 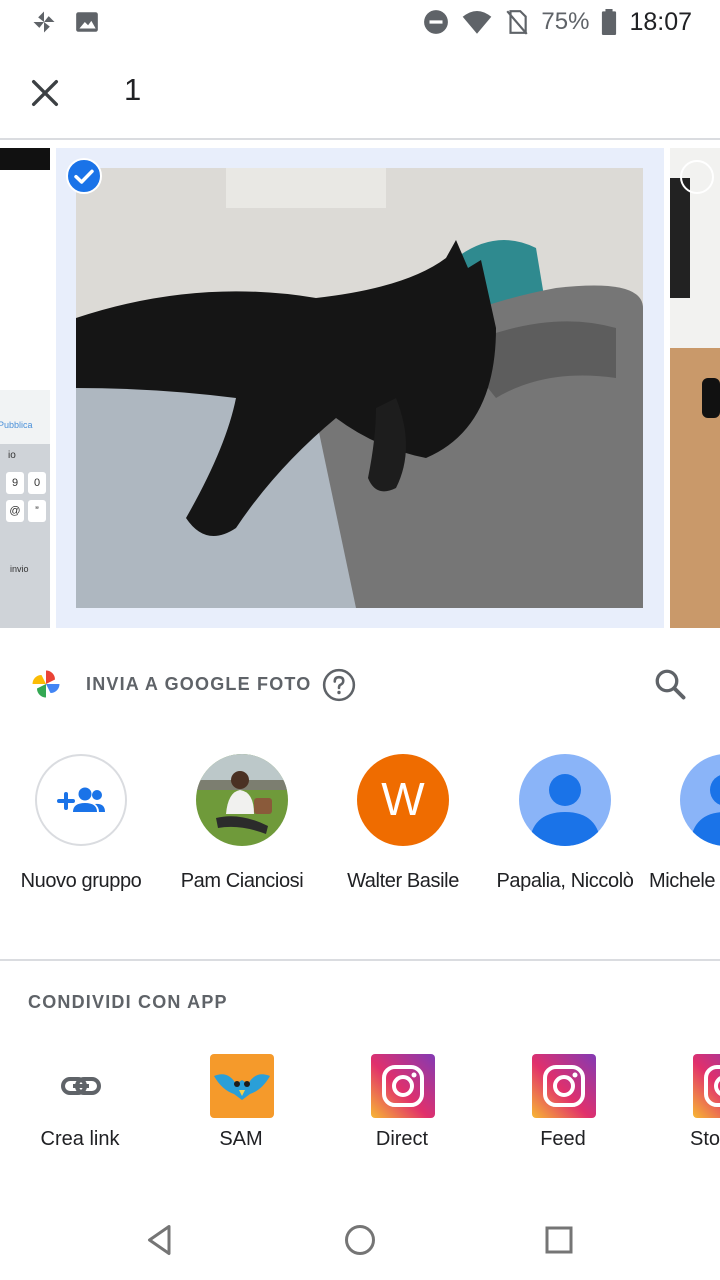 What do you see at coordinates (37, 483) in the screenshot?
I see `keyboard-key: 0` at bounding box center [37, 483].